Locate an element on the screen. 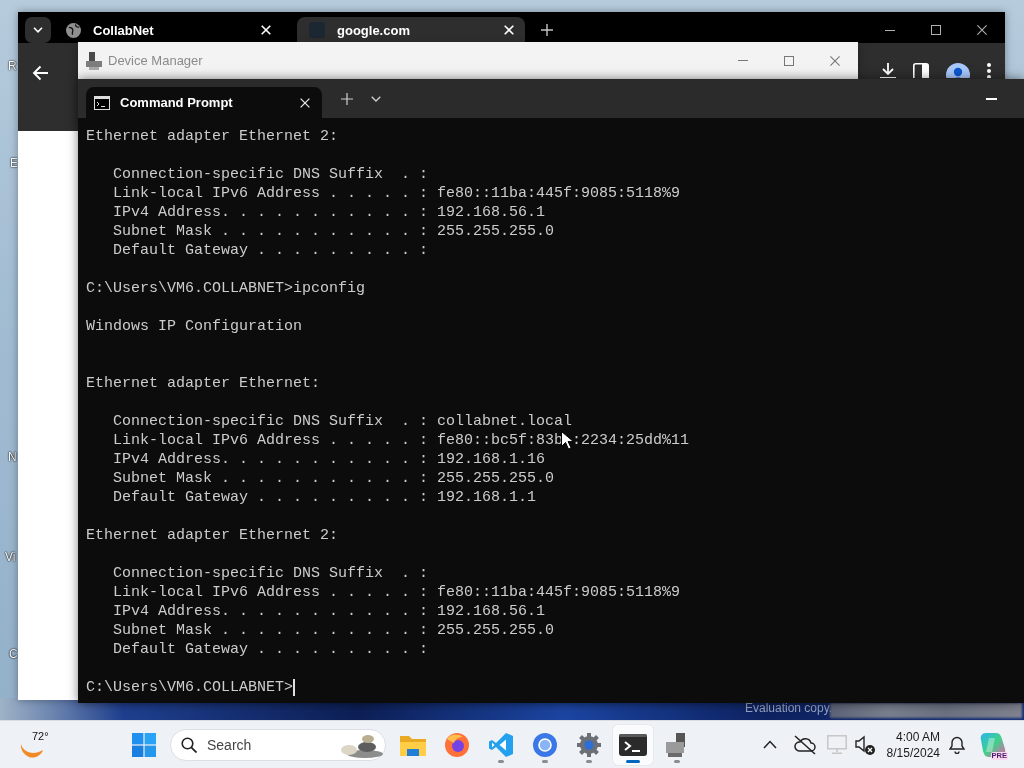 This screenshot has height=768, width=1024. fox-browser-icon is located at coordinates (457, 744).